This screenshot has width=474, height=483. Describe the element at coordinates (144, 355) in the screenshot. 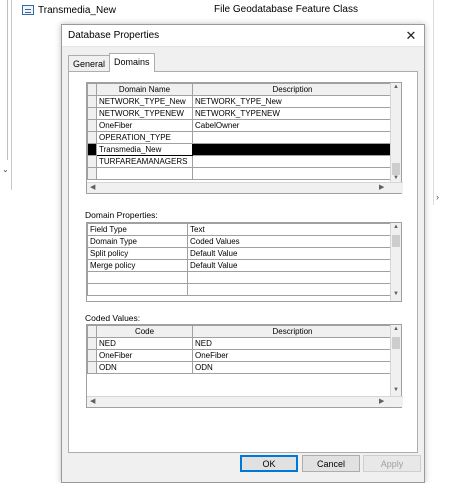

I see `code-cell: OneFiber` at that location.